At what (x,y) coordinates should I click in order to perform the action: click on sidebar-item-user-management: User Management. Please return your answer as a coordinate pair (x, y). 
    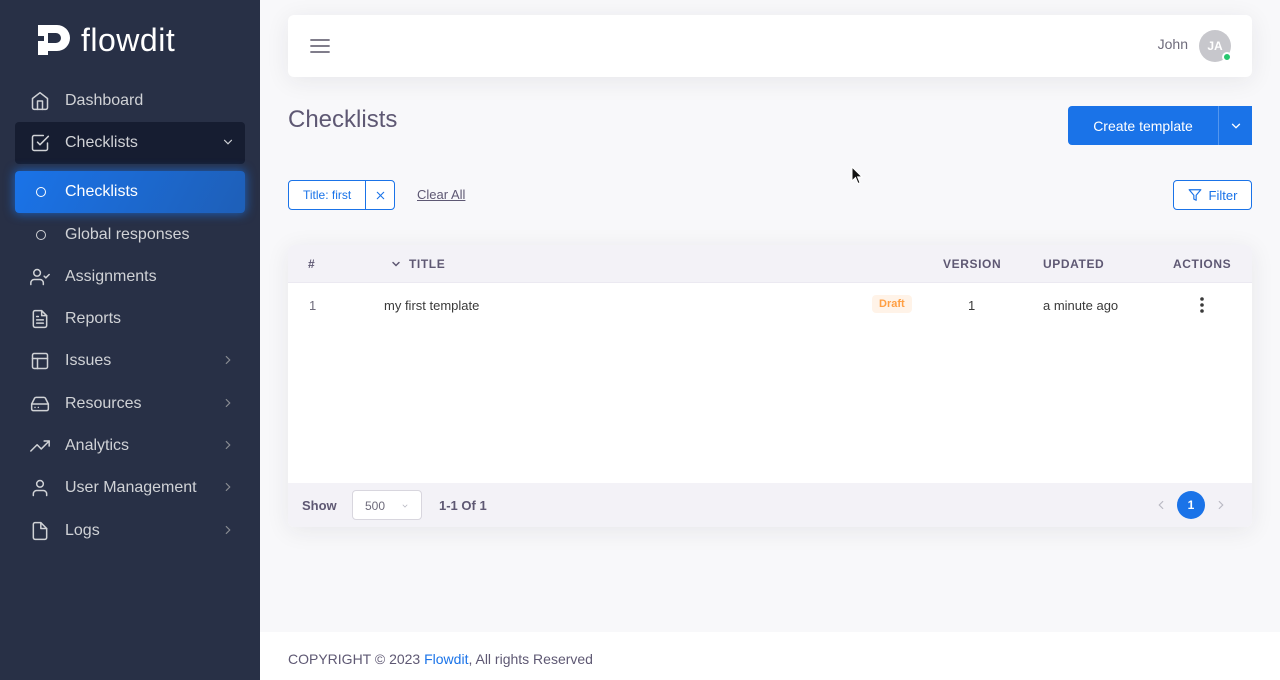
    Looking at the image, I should click on (130, 488).